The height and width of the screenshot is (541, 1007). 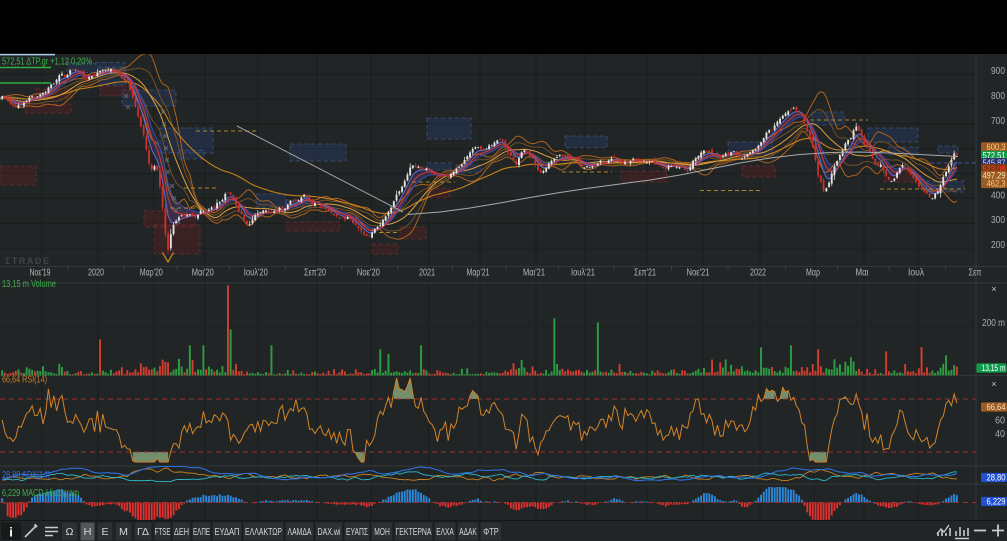 I want to click on svg-text: Ω, so click(x=70, y=532).